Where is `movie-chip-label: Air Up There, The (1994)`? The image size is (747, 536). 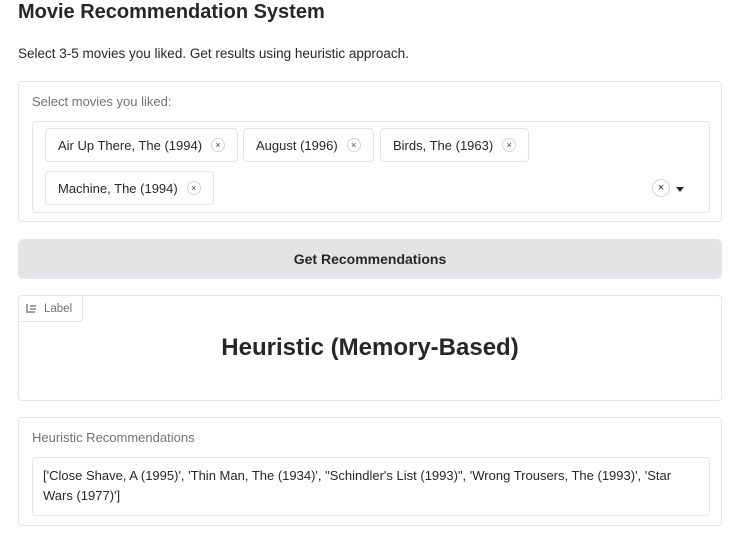
movie-chip-label: Air Up There, The (1994) is located at coordinates (130, 145).